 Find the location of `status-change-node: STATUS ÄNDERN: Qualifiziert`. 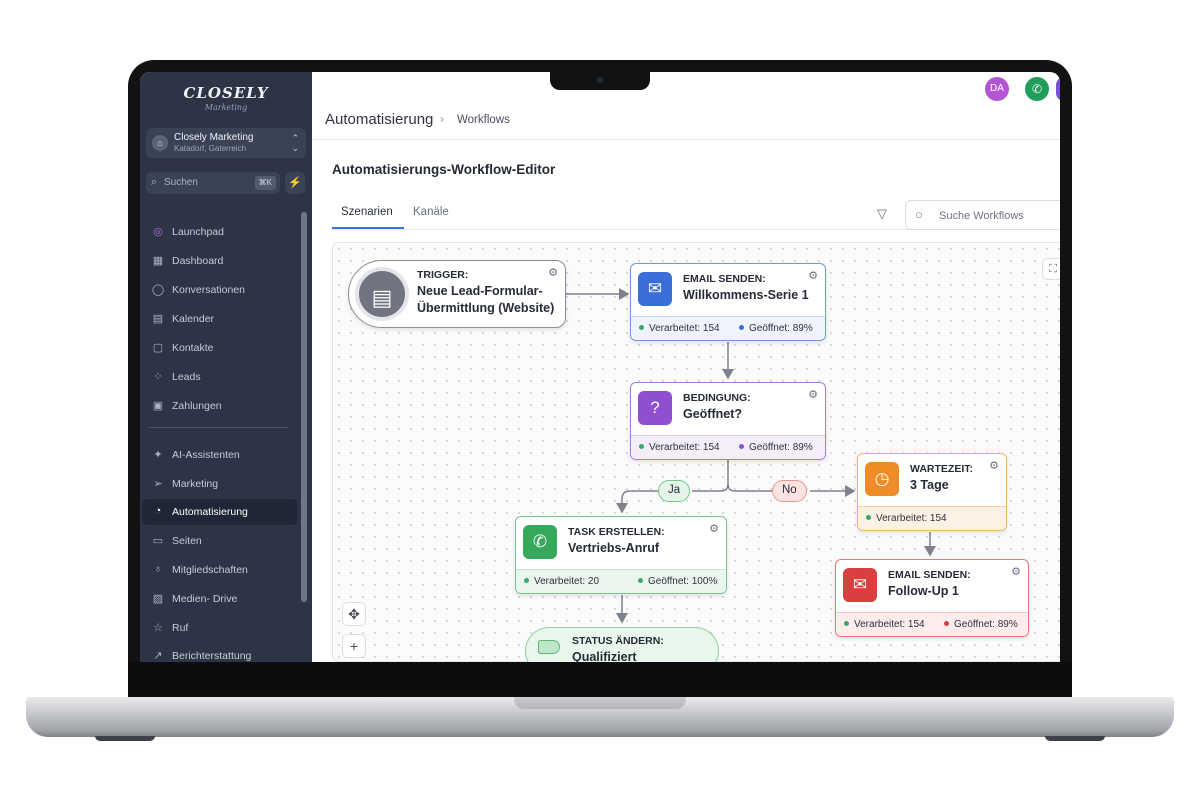

status-change-node: STATUS ÄNDERN: Qualifiziert is located at coordinates (622, 644).